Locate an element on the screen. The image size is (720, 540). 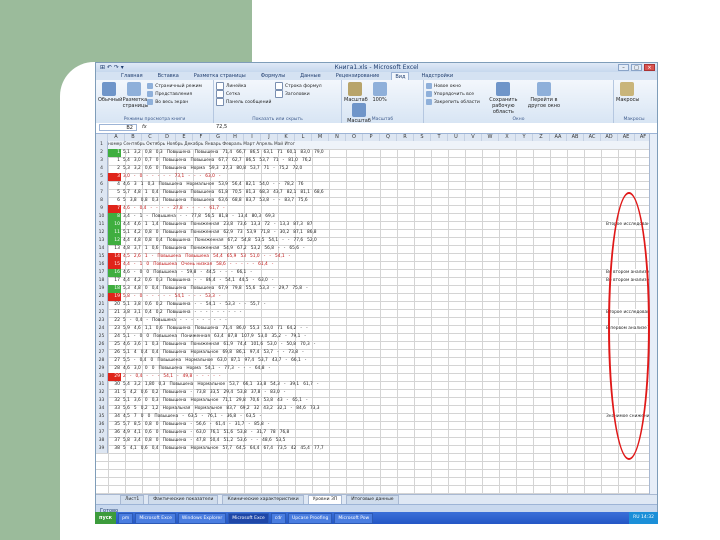
message-bar-checkbox: Панель сообщений is located at coordinates (243, 102).